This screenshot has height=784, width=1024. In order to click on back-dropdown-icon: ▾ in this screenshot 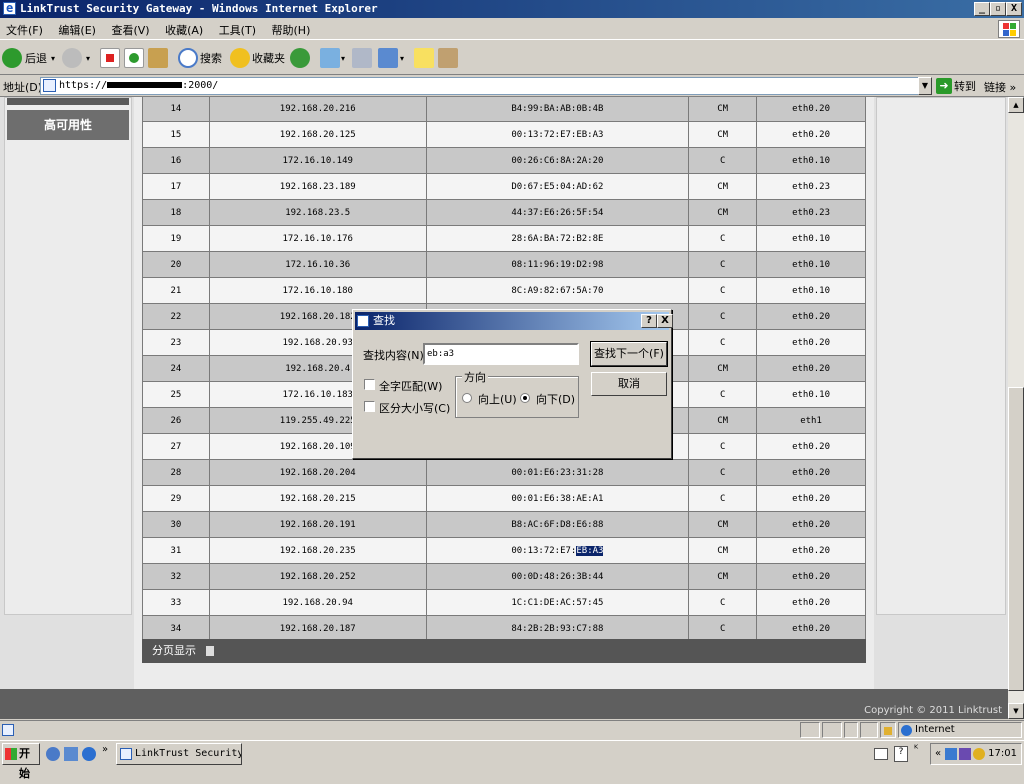, I will do `click(53, 58)`.